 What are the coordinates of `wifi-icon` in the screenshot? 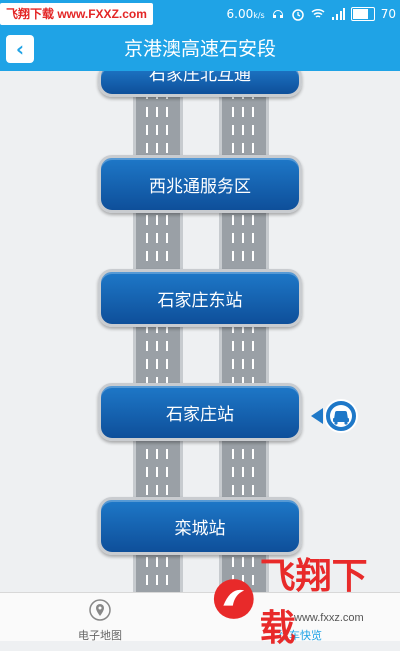 It's located at (318, 13).